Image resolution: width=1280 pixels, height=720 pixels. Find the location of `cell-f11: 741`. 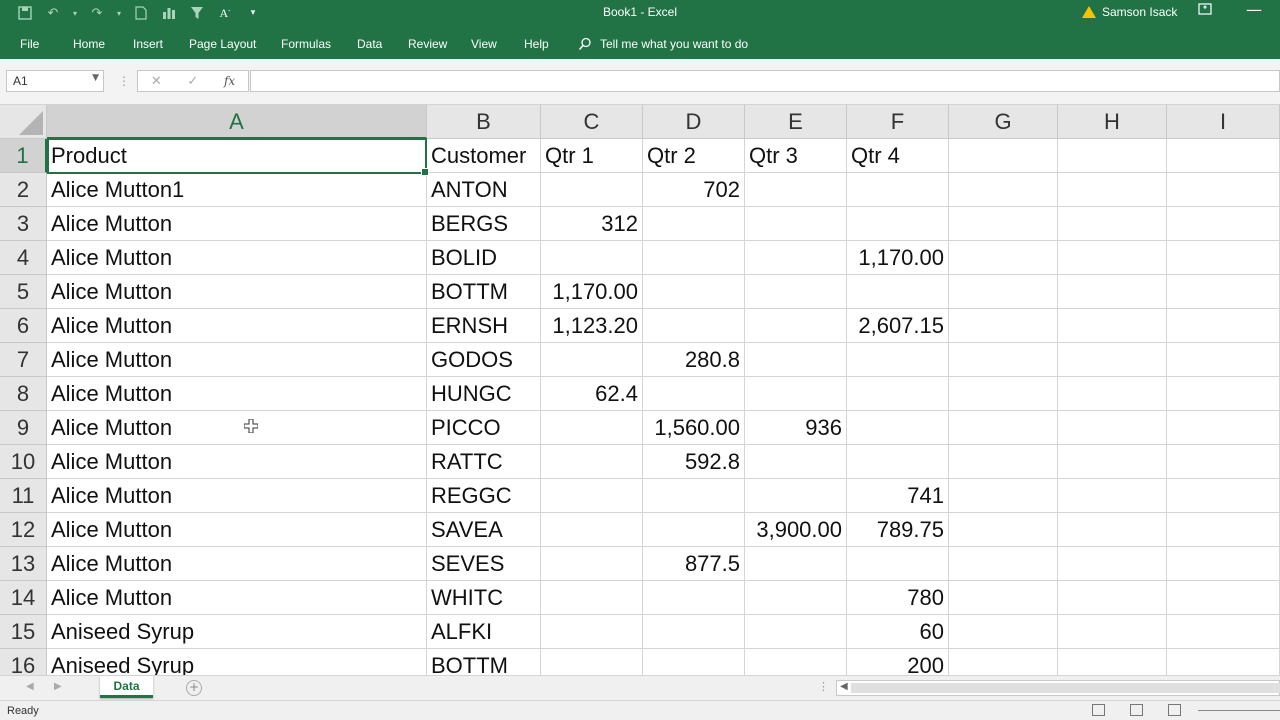

cell-f11: 741 is located at coordinates (898, 496).